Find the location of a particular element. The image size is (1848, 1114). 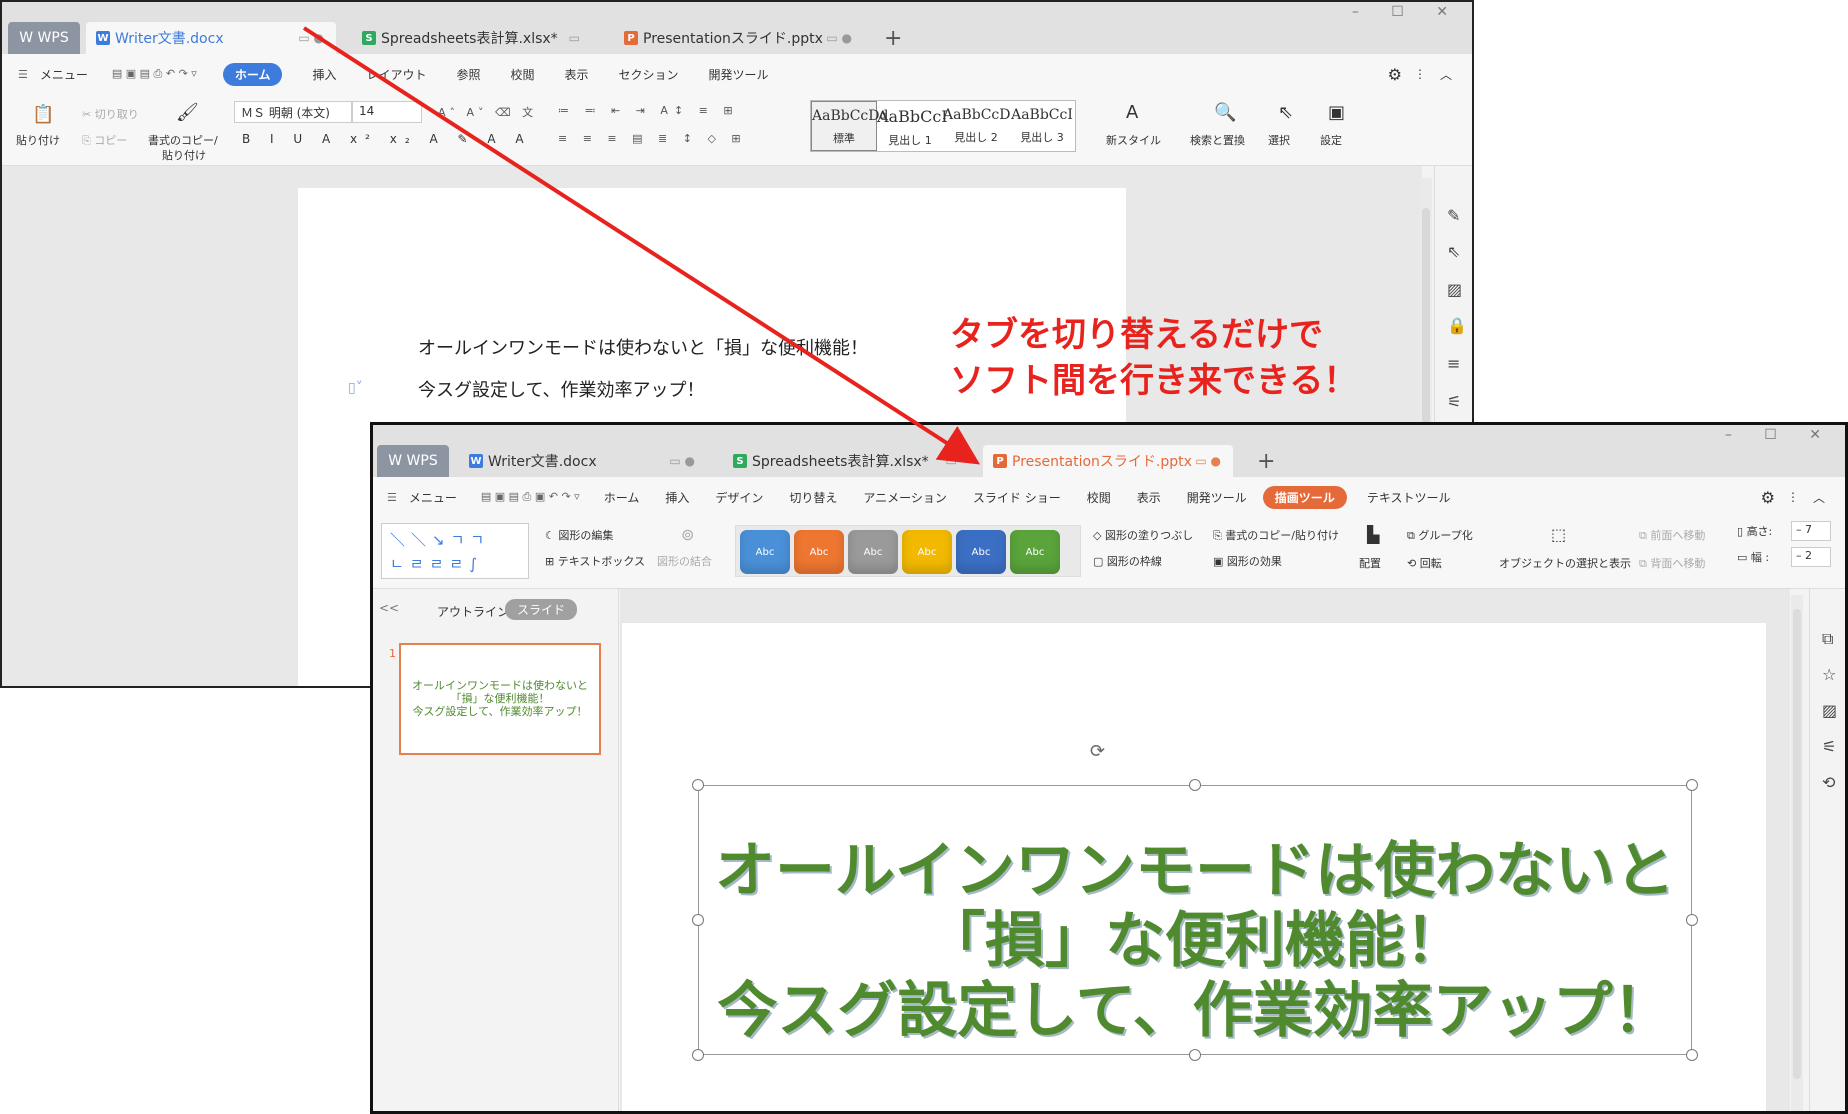

tab-animation: アニメーション is located at coordinates (905, 497).